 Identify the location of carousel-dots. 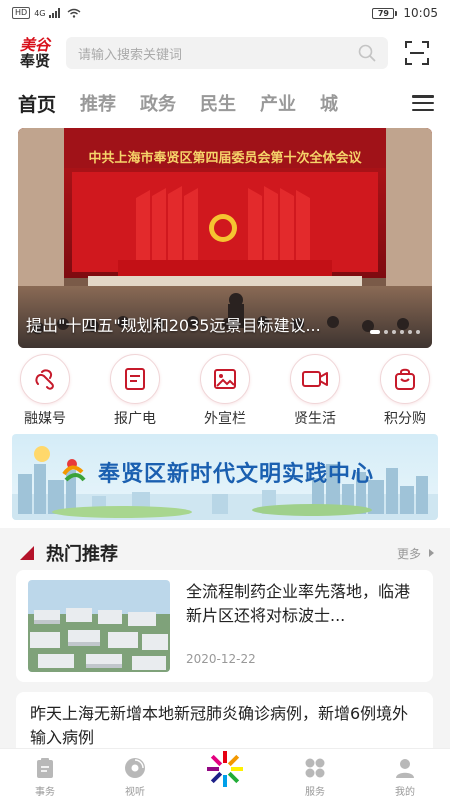
(395, 332).